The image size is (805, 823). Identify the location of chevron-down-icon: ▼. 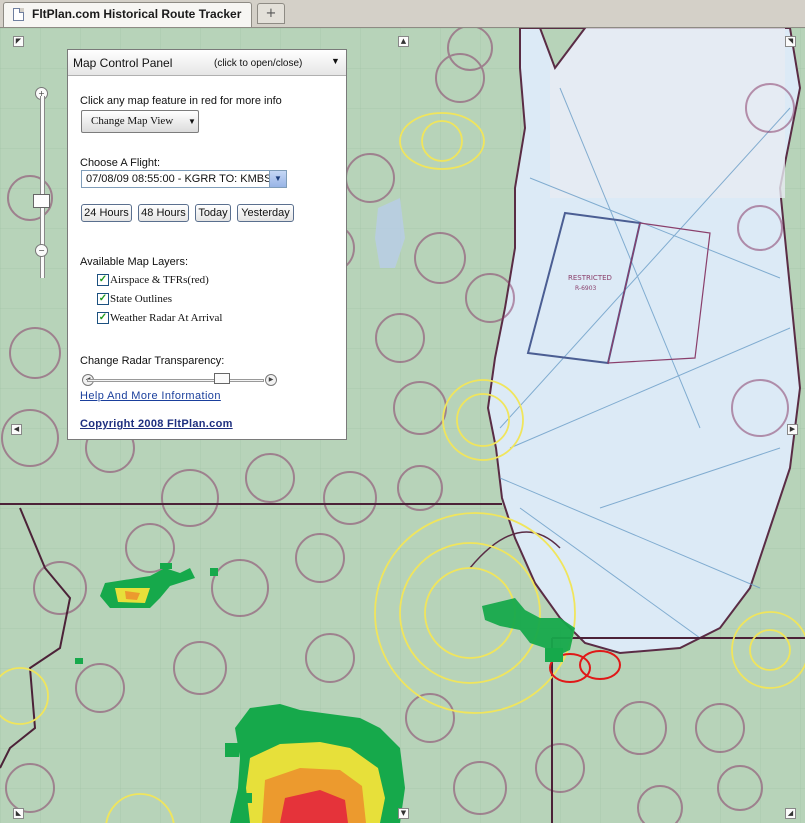
(335, 61).